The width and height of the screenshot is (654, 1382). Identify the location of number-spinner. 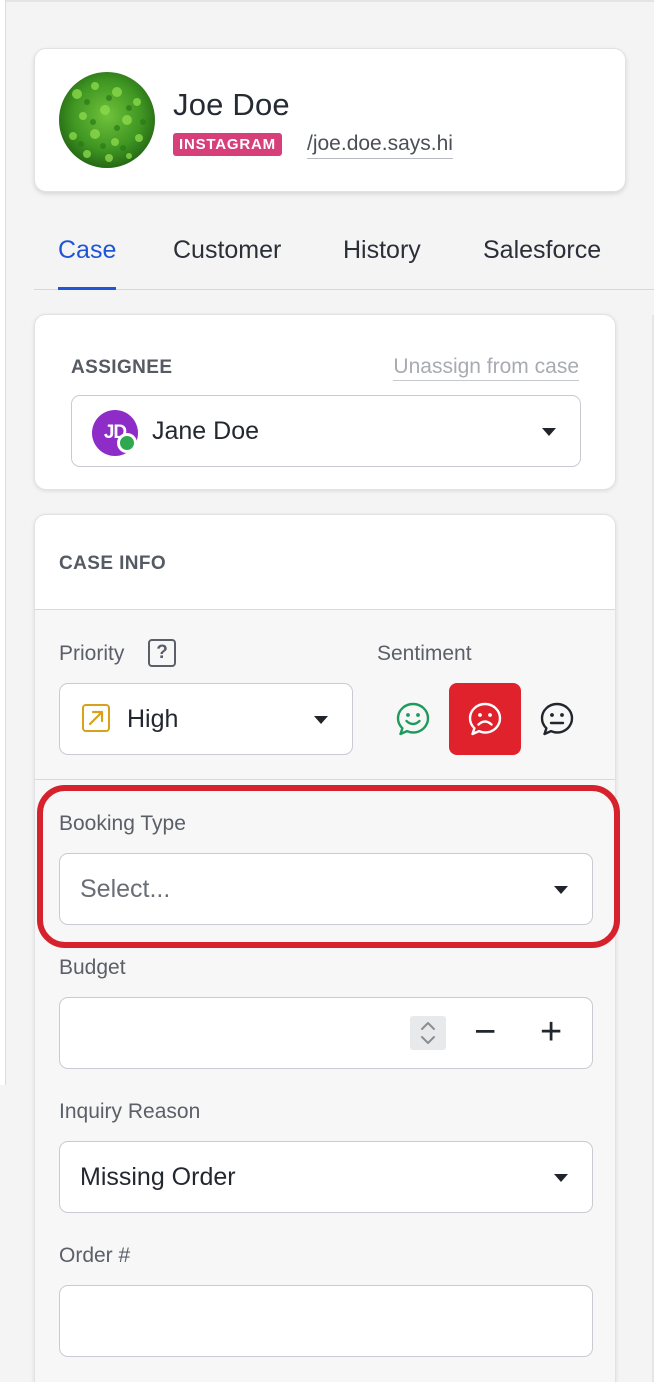
(428, 1033).